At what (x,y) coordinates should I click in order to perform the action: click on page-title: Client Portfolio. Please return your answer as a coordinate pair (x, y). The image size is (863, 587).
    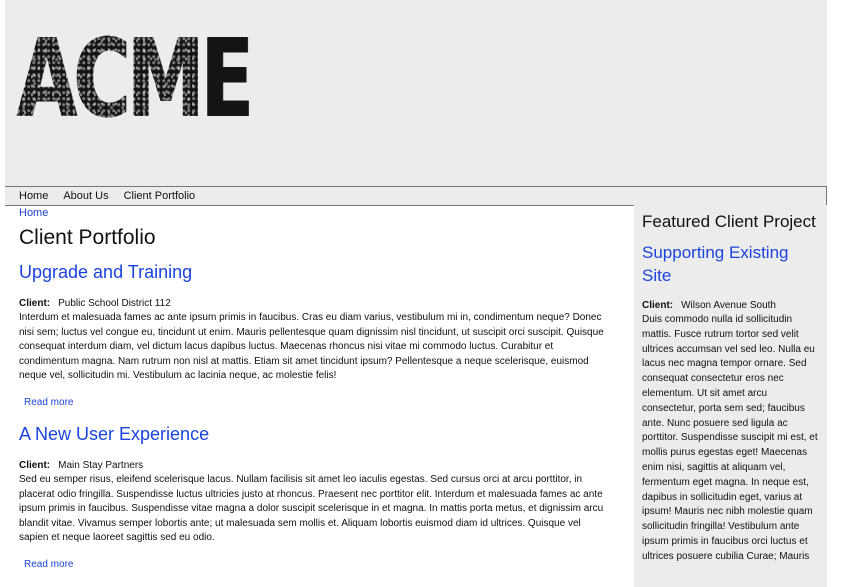
    Looking at the image, I should click on (87, 237).